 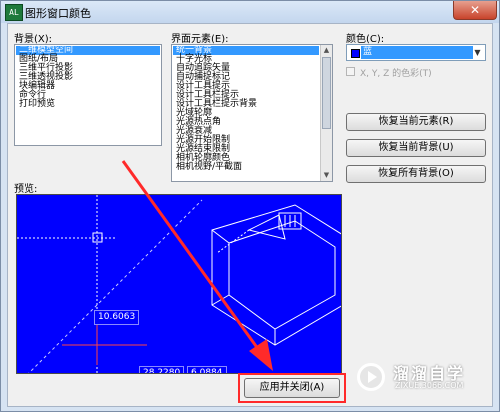 What do you see at coordinates (33, 39) in the screenshot?
I see `context-label: 背景(X):` at bounding box center [33, 39].